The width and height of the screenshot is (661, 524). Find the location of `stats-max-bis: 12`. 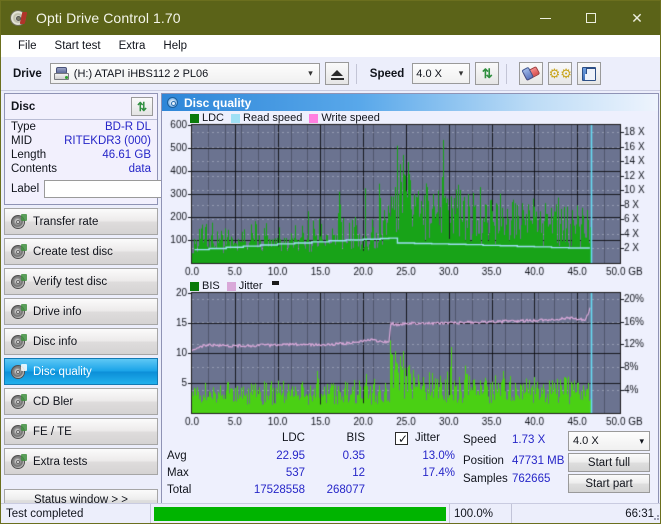

stats-max-bis: 12 is located at coordinates (358, 473).